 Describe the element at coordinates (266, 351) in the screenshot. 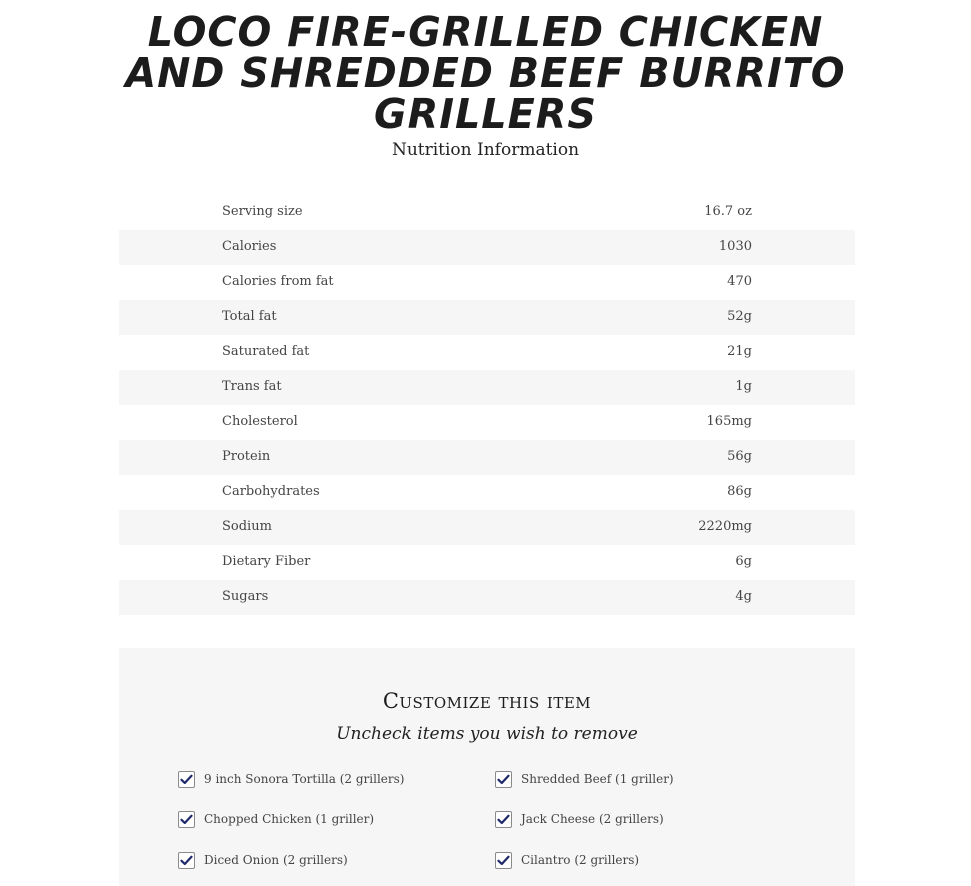

I see `nutrition-label: Saturated fat` at that location.